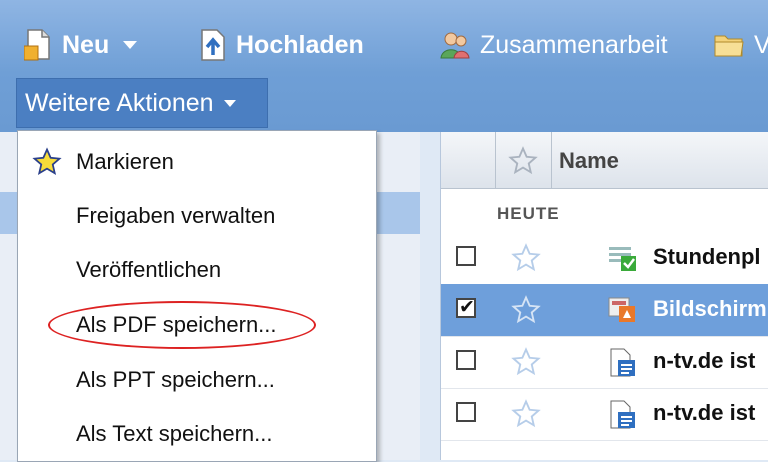 The width and height of the screenshot is (768, 462). I want to click on presentation-icon, so click(621, 309).